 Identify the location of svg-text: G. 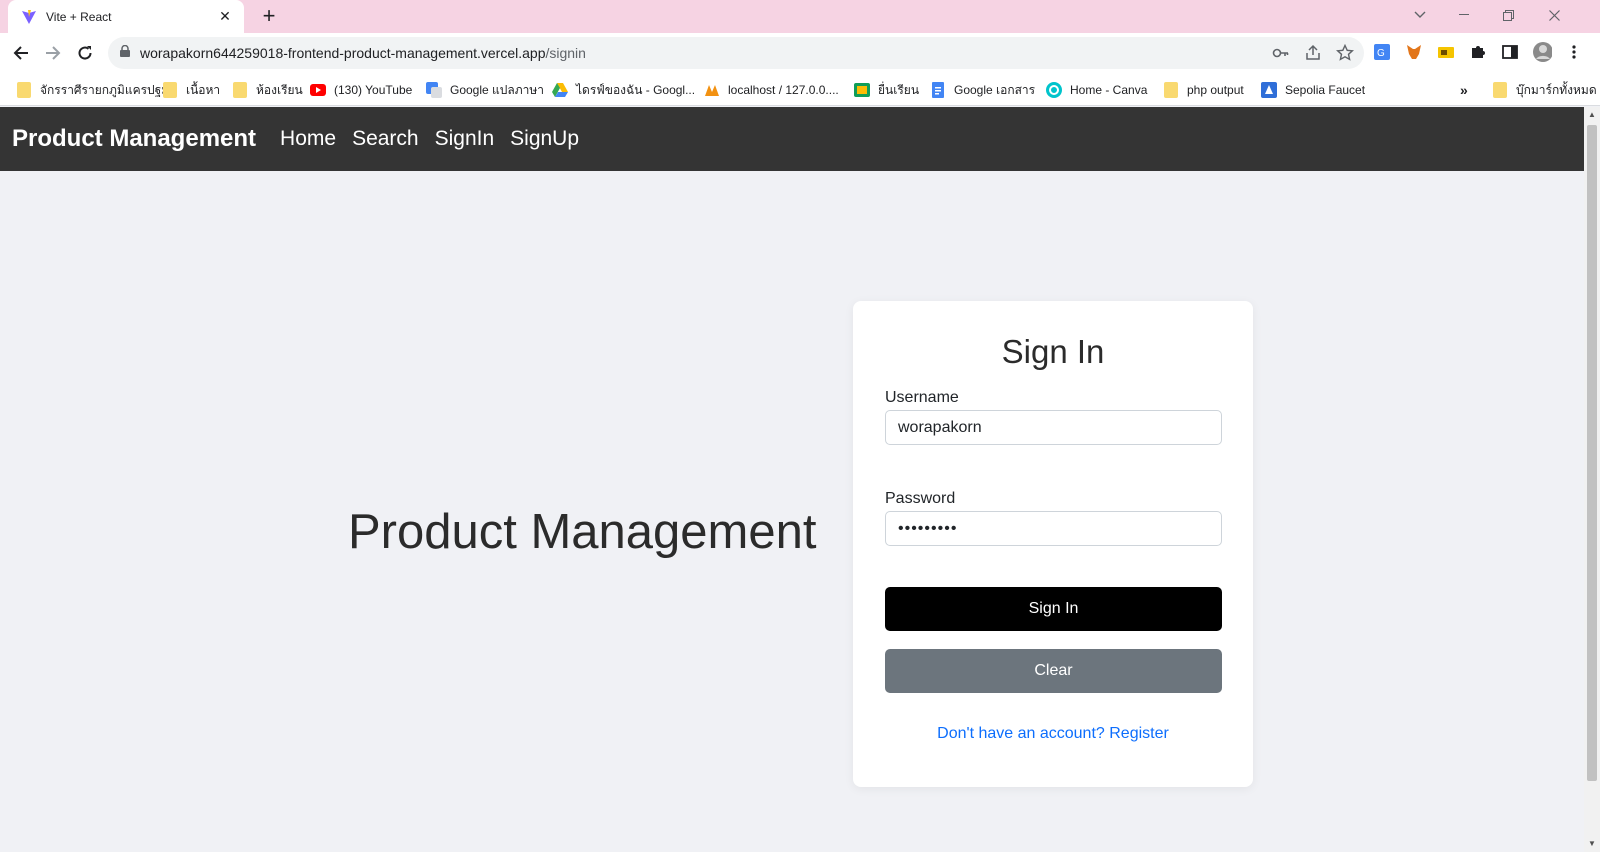
(1381, 53).